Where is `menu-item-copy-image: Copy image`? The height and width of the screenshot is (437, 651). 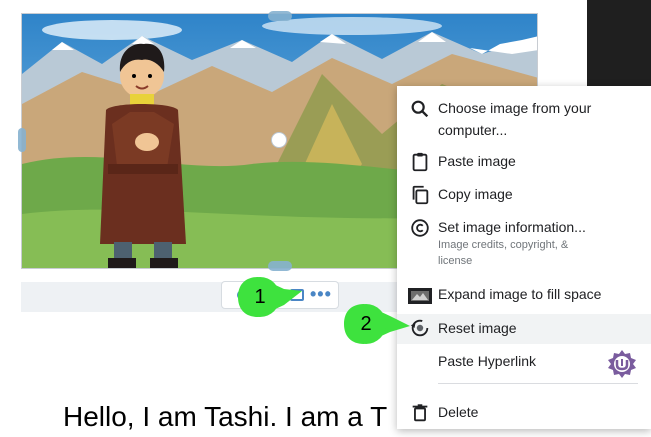 menu-item-copy-image: Copy image is located at coordinates (524, 197).